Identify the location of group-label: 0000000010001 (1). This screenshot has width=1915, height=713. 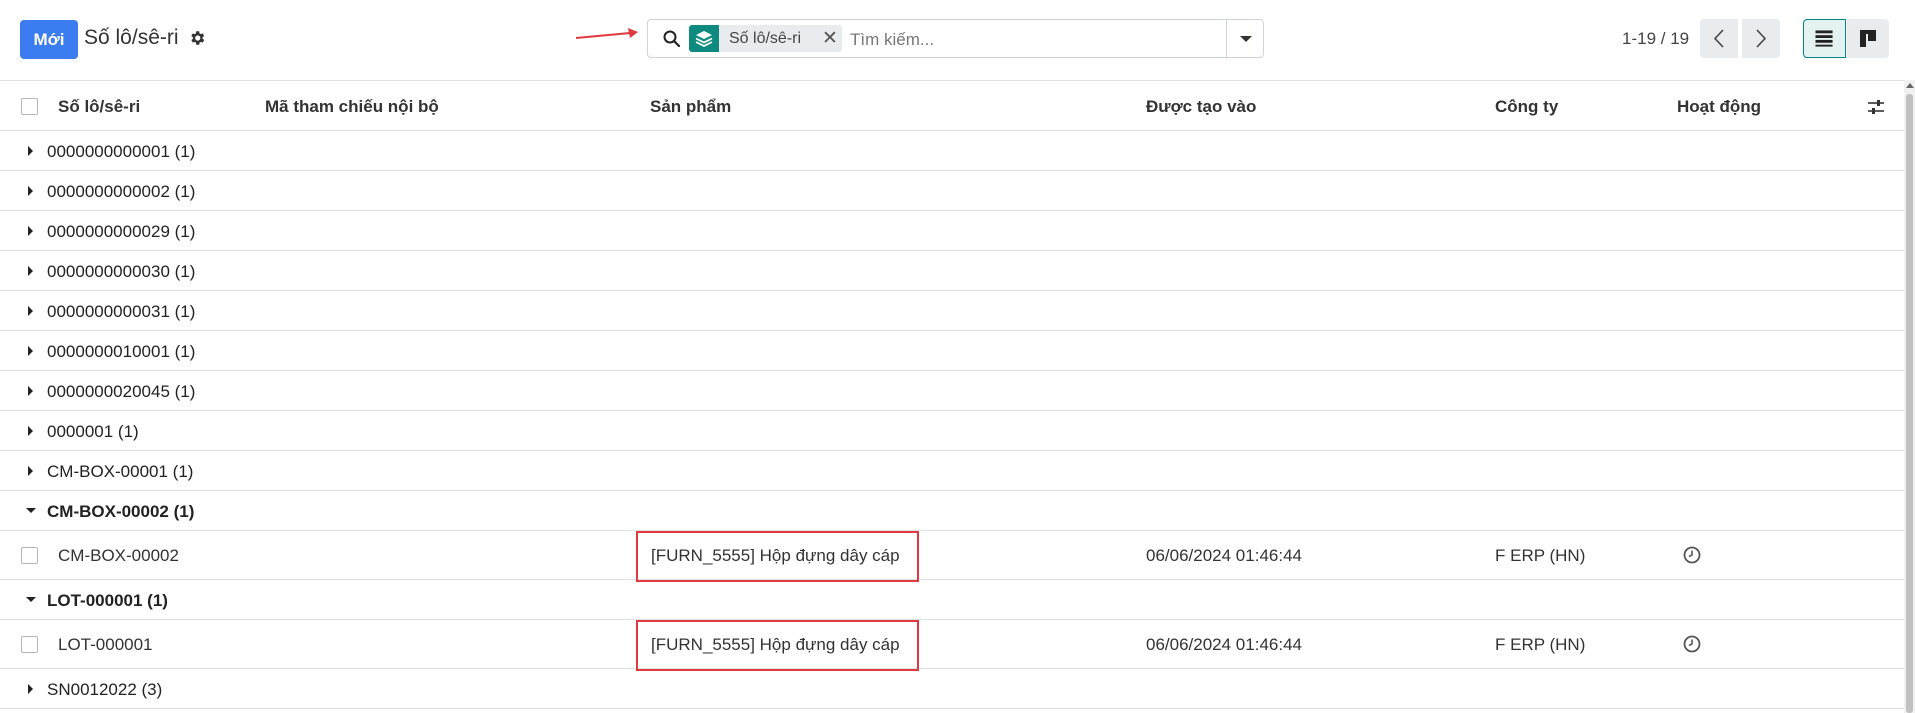
(121, 351).